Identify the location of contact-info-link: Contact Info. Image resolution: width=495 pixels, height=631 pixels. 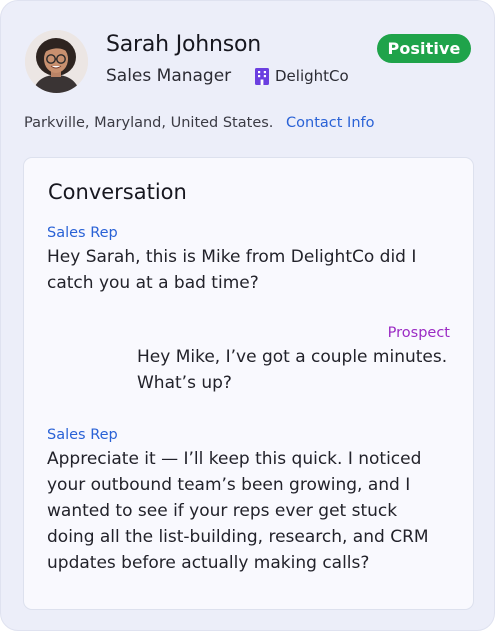
(330, 123).